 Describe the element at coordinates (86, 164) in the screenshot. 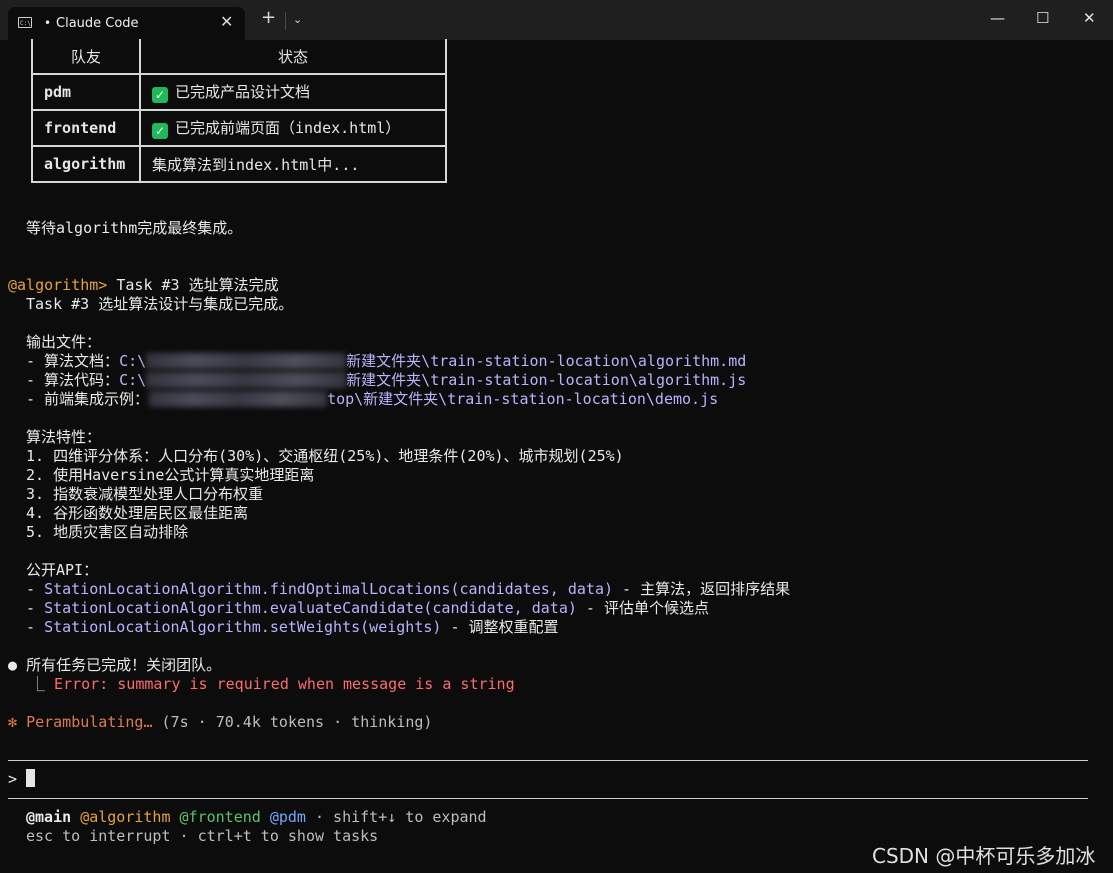

I see `teammate-name: algorithm` at that location.